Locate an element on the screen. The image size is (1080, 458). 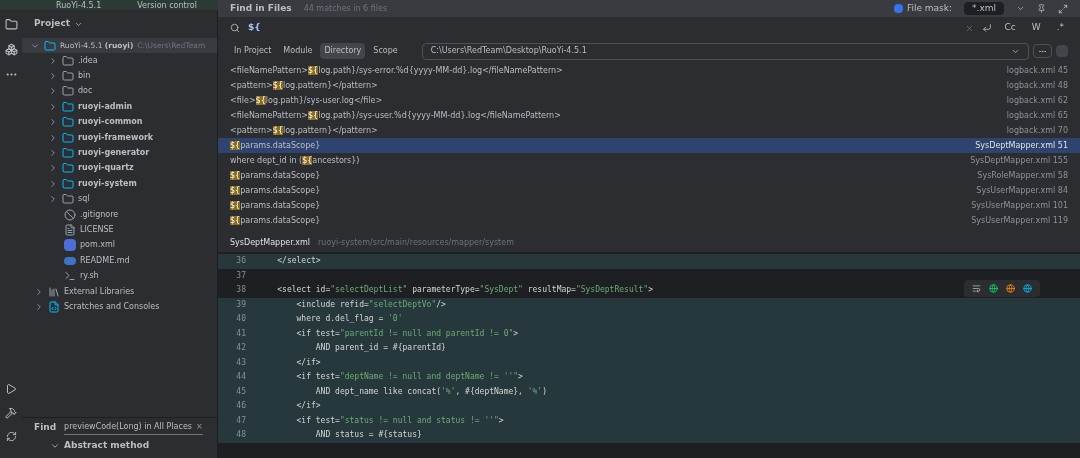
search-result-row: <pattern>${log.pattern}</pattern> logback.xml 48 is located at coordinates (649, 85).